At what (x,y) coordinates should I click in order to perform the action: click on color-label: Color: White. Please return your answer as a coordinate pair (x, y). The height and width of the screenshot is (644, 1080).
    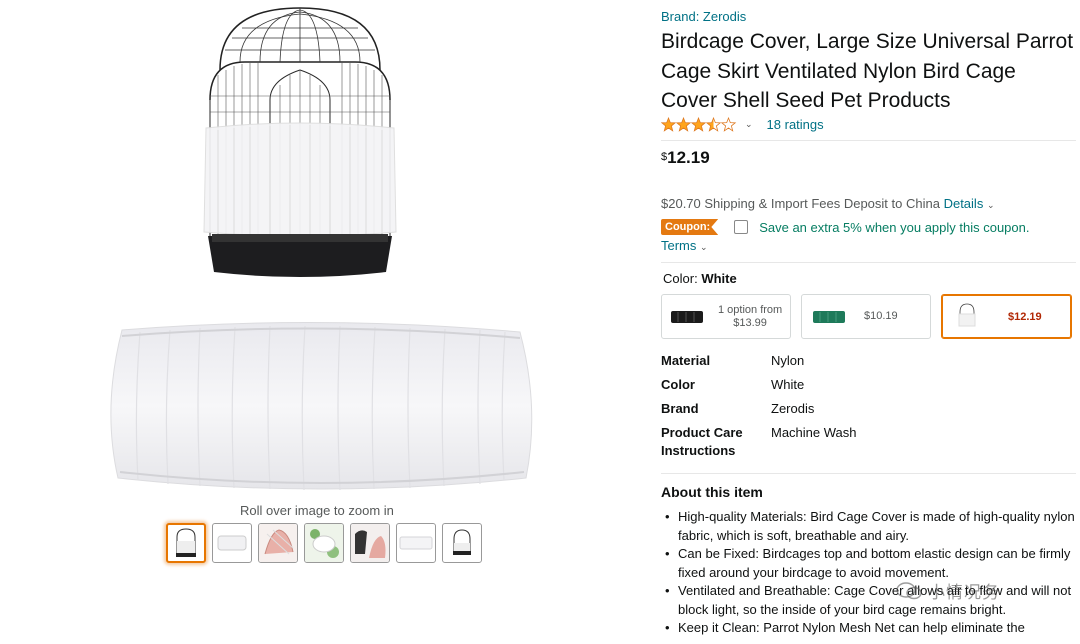
    Looking at the image, I should click on (700, 278).